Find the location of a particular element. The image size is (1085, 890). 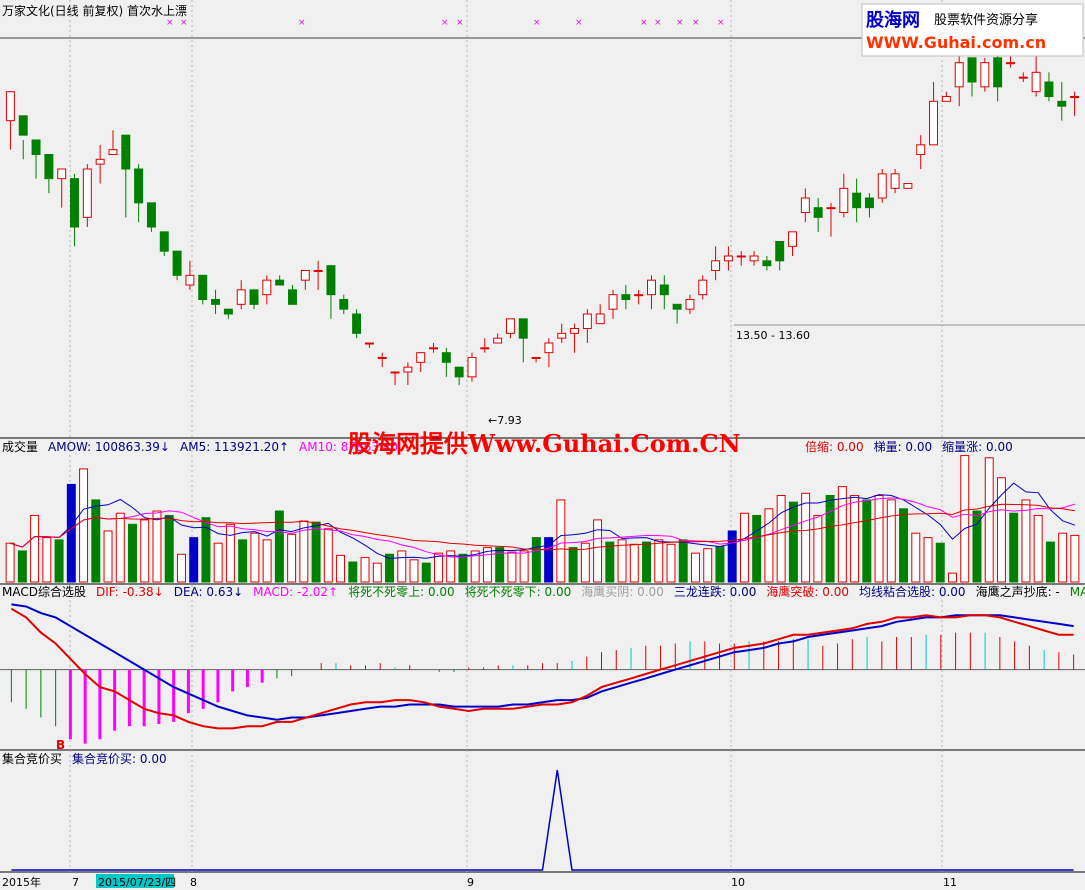

signal-x-4: × is located at coordinates (460, 23).